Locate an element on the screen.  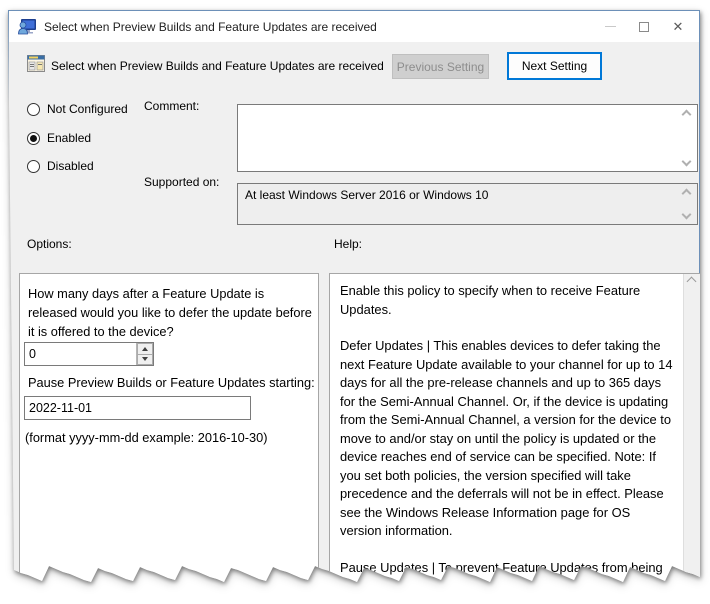
radio-not-configured: Not Configured is located at coordinates (77, 109).